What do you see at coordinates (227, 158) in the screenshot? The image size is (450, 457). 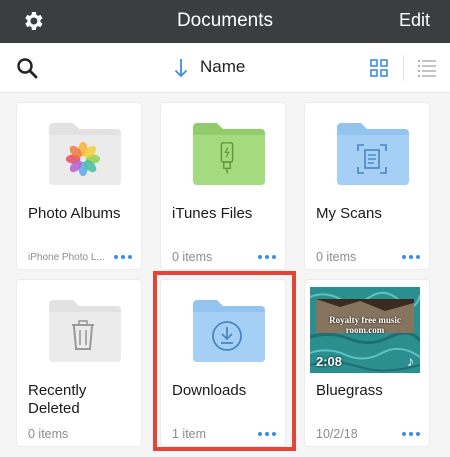 I see `usb-cable-icon` at bounding box center [227, 158].